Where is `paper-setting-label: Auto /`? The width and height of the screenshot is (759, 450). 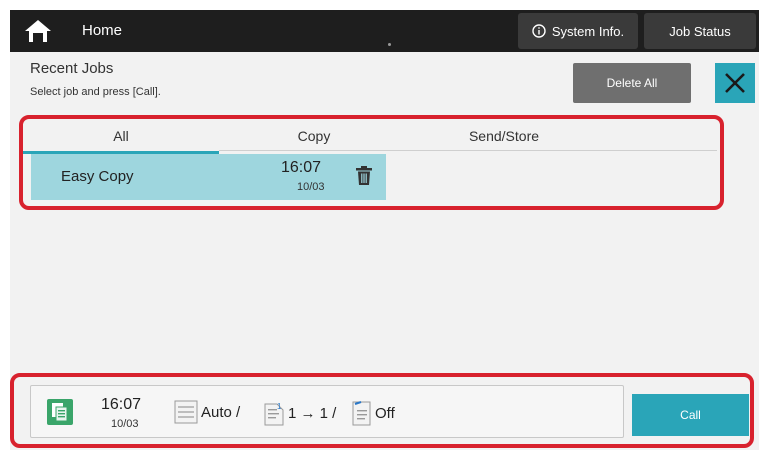
paper-setting-label: Auto / is located at coordinates (221, 412).